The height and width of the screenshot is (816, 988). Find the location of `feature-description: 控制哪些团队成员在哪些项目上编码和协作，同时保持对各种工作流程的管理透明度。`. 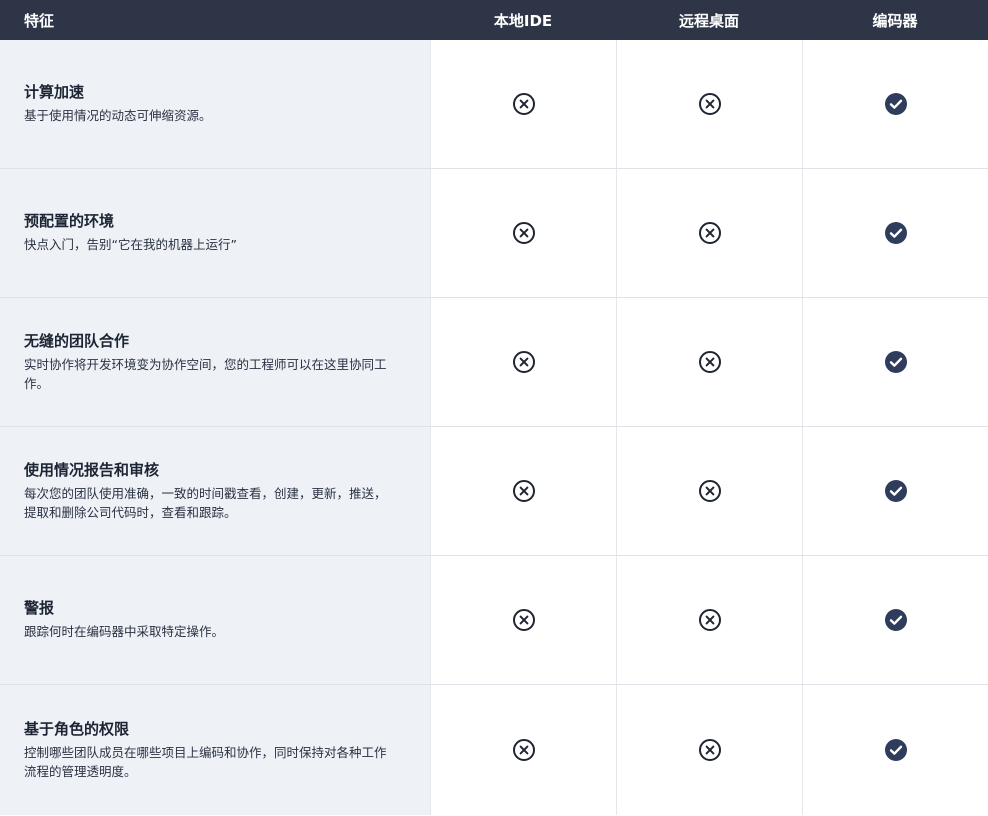

feature-description: 控制哪些团队成员在哪些项目上编码和协作，同时保持对各种工作流程的管理透明度。 is located at coordinates (205, 762).